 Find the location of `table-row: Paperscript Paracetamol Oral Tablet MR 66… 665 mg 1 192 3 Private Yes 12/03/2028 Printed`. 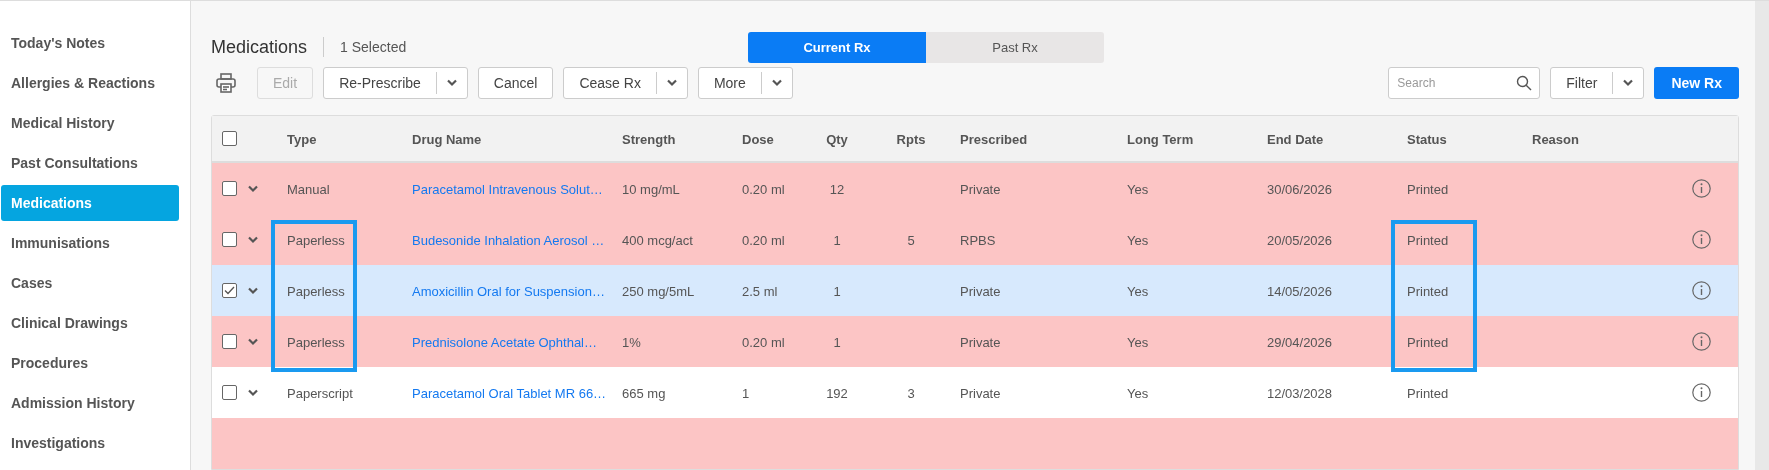

table-row: Paperscript Paracetamol Oral Tablet MR 66… 665 mg 1 192 3 Private Yes 12/03/2028 Printed is located at coordinates (975, 392).